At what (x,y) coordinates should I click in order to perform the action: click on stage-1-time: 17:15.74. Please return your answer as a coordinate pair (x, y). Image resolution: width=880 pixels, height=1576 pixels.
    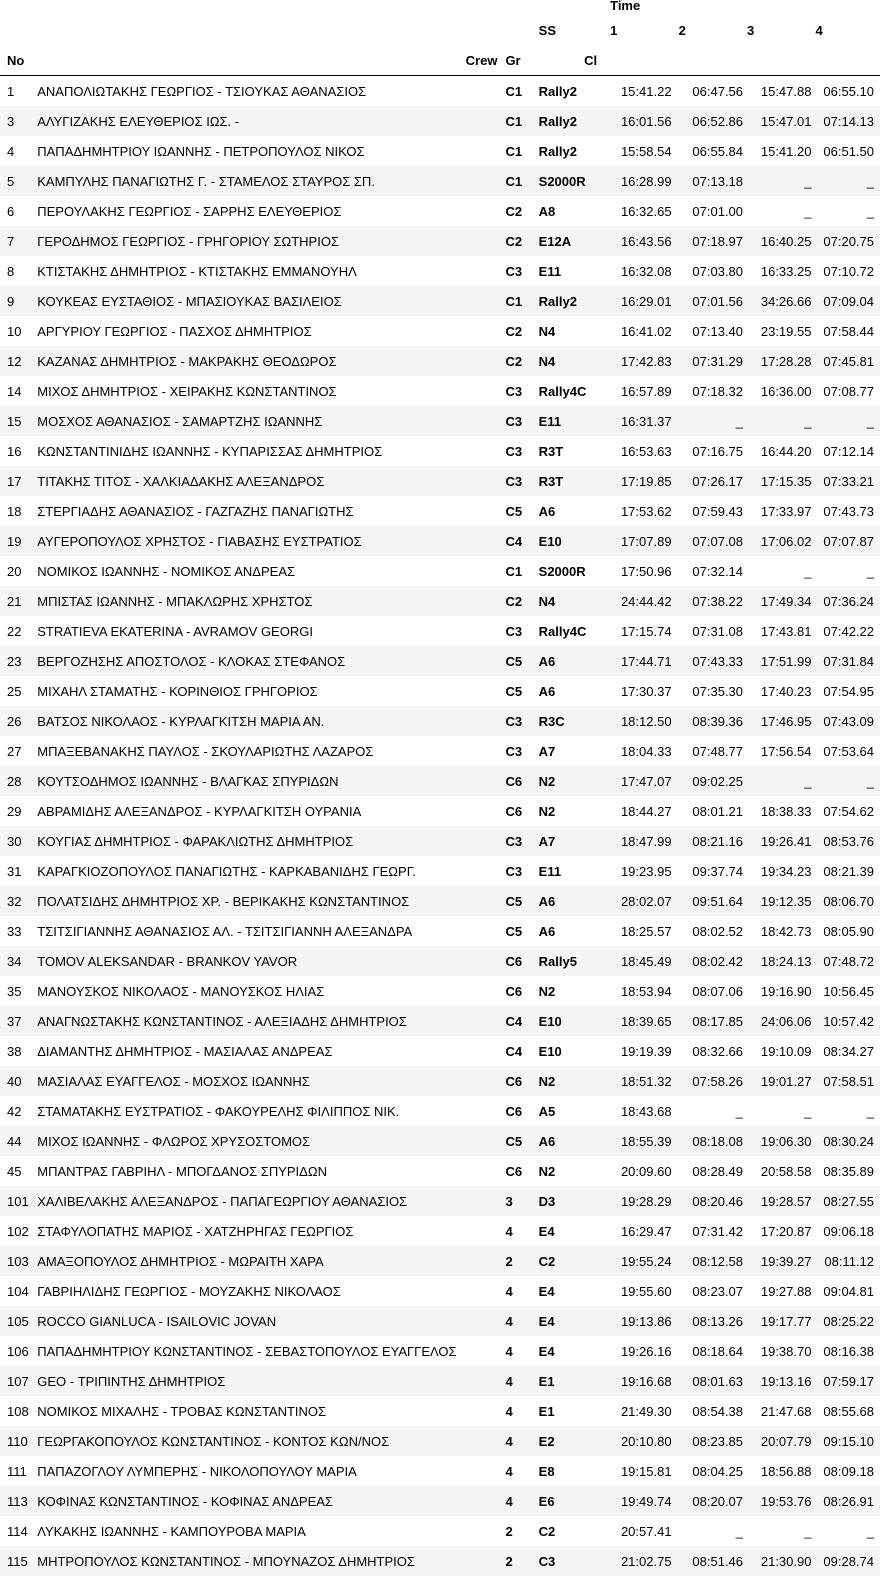
    Looking at the image, I should click on (640, 631).